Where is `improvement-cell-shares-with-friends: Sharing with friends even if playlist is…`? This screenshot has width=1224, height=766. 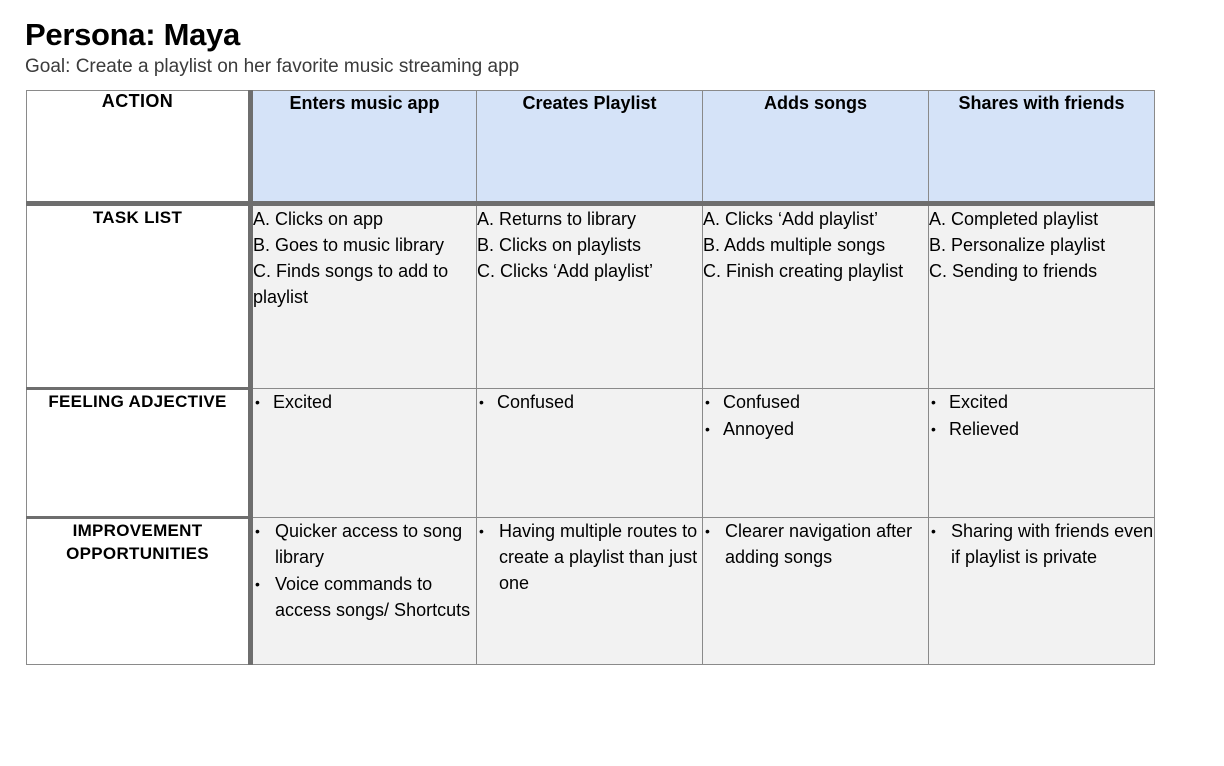
improvement-cell-shares-with-friends: Sharing with friends even if playlist is… is located at coordinates (1041, 591).